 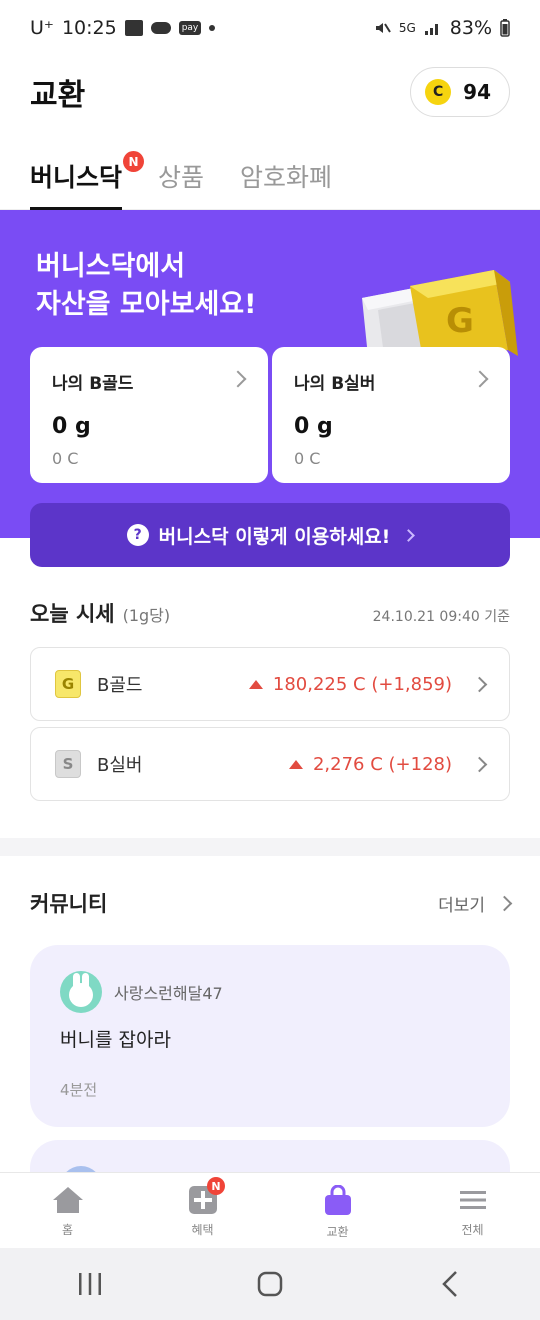 I want to click on gold-icon: G, so click(x=68, y=684).